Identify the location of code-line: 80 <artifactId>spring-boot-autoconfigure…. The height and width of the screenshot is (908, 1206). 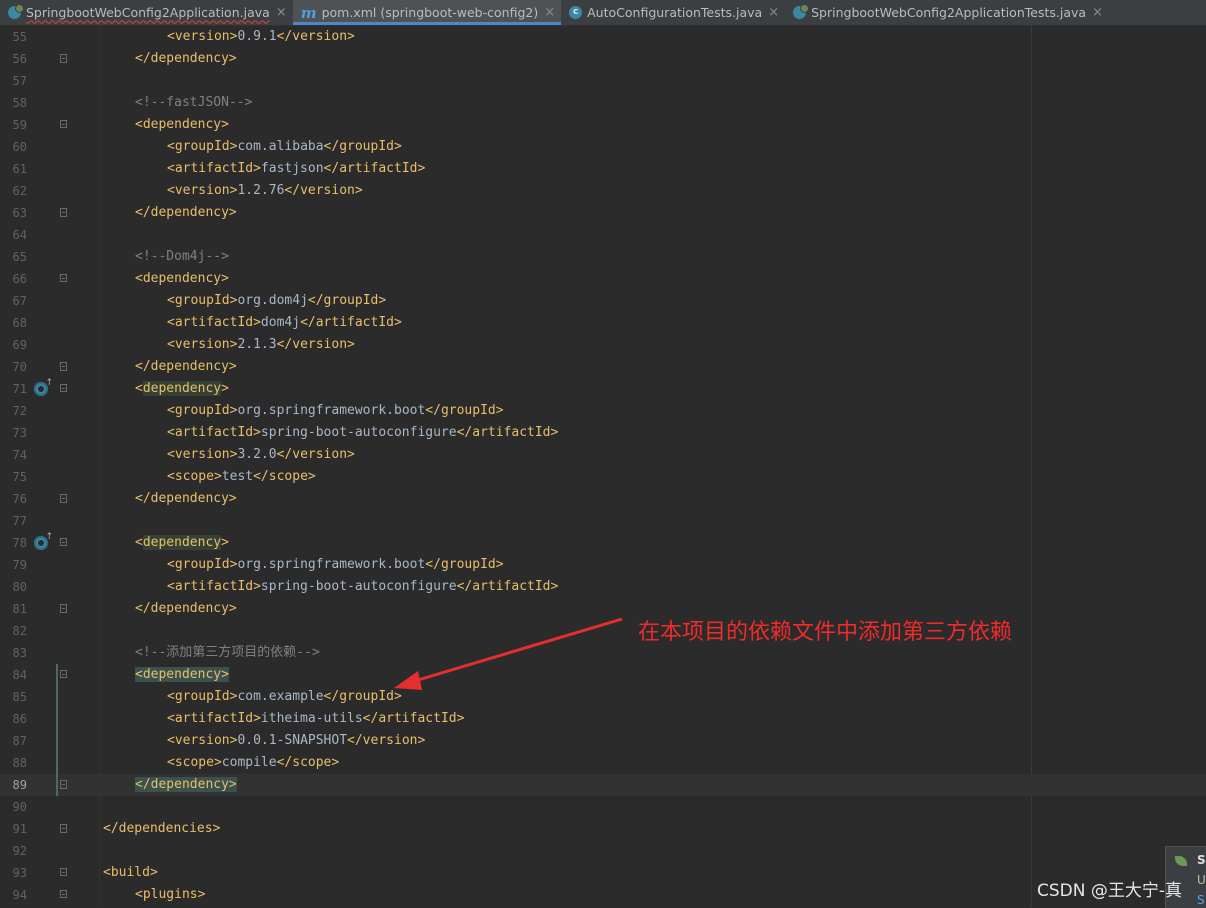
(603, 587).